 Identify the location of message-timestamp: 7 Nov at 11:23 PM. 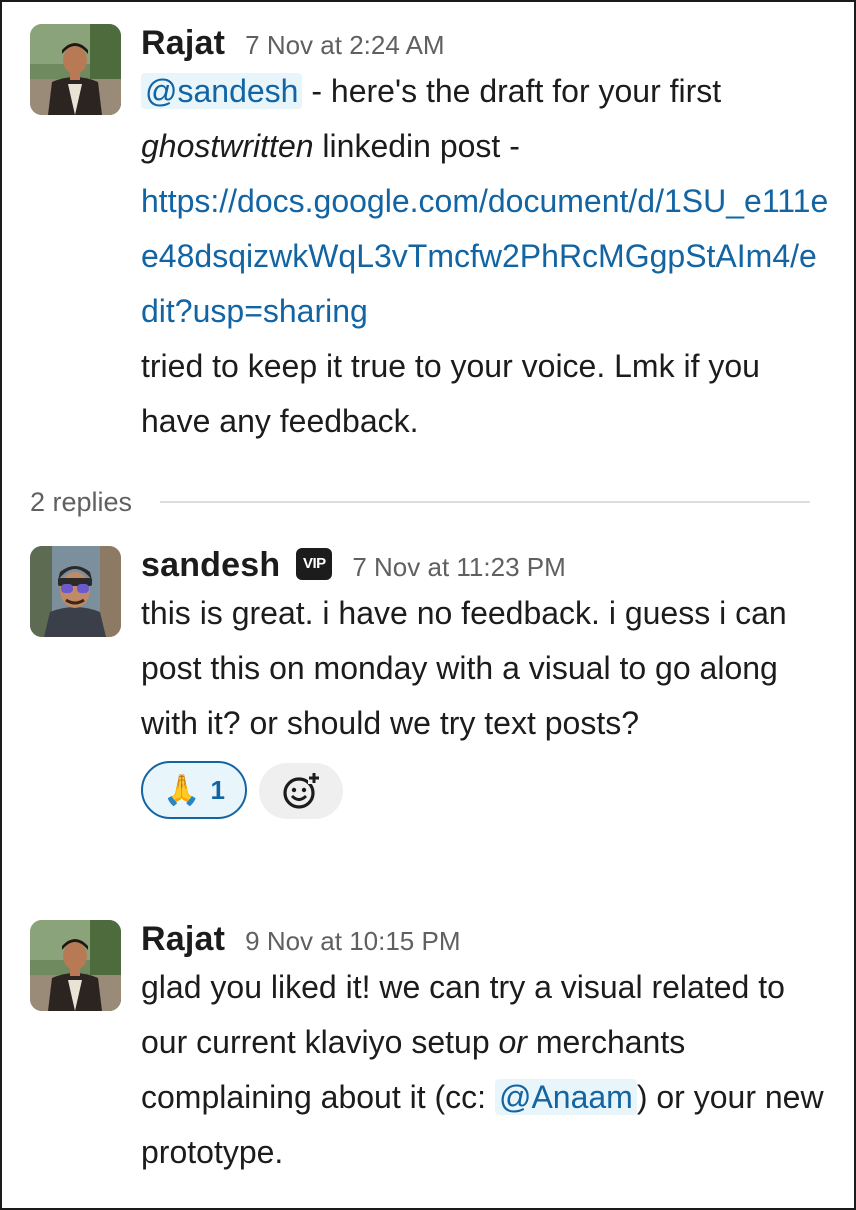
(458, 567).